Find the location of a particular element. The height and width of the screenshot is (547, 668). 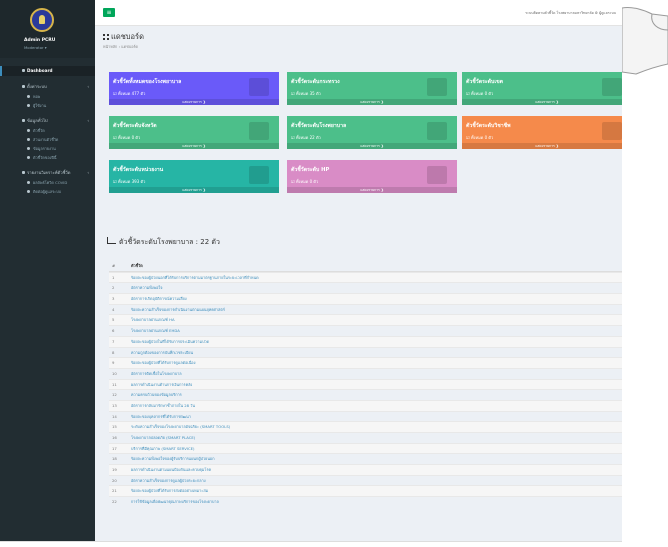

sidebar-item-7: ข้อมูลรายงาน is located at coordinates (47, 148).